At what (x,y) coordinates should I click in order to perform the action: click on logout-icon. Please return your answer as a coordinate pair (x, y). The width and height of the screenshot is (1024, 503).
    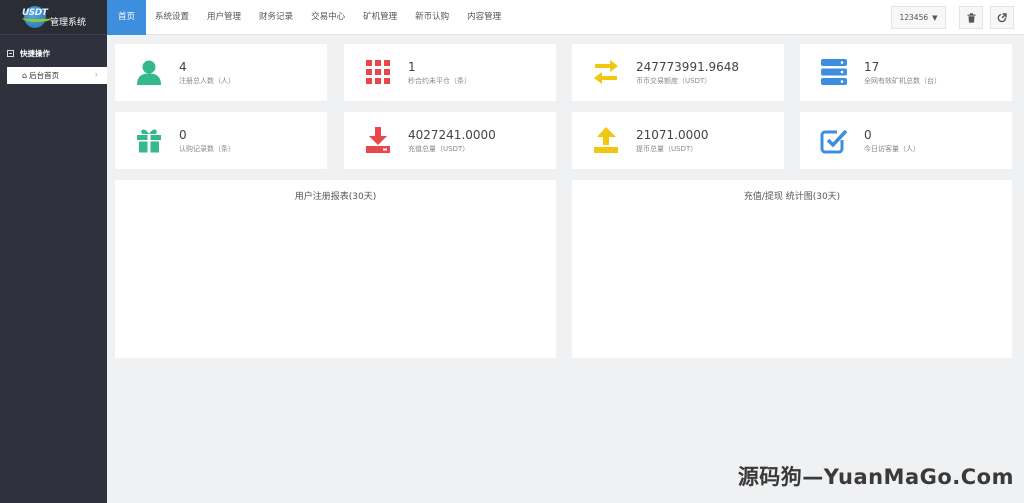
    Looking at the image, I should click on (1002, 17).